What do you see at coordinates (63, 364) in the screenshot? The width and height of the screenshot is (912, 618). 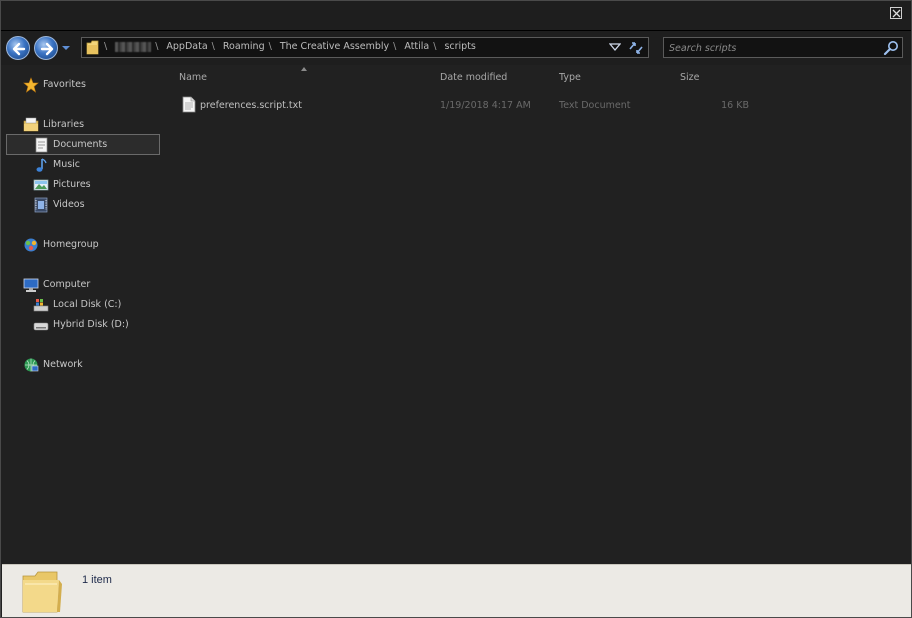 I see `nav-network-label: Network` at bounding box center [63, 364].